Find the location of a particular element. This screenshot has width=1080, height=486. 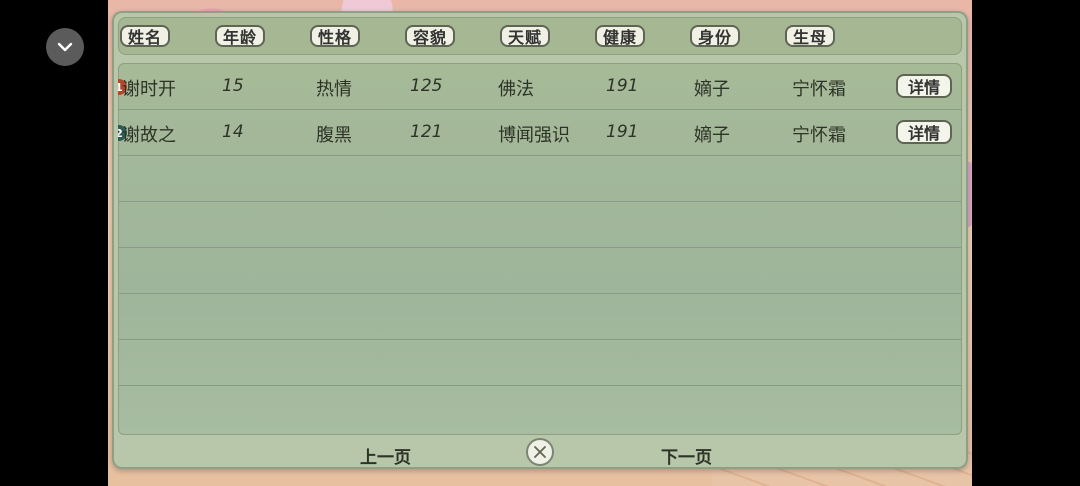

sort-status-button: 身份 is located at coordinates (715, 36).